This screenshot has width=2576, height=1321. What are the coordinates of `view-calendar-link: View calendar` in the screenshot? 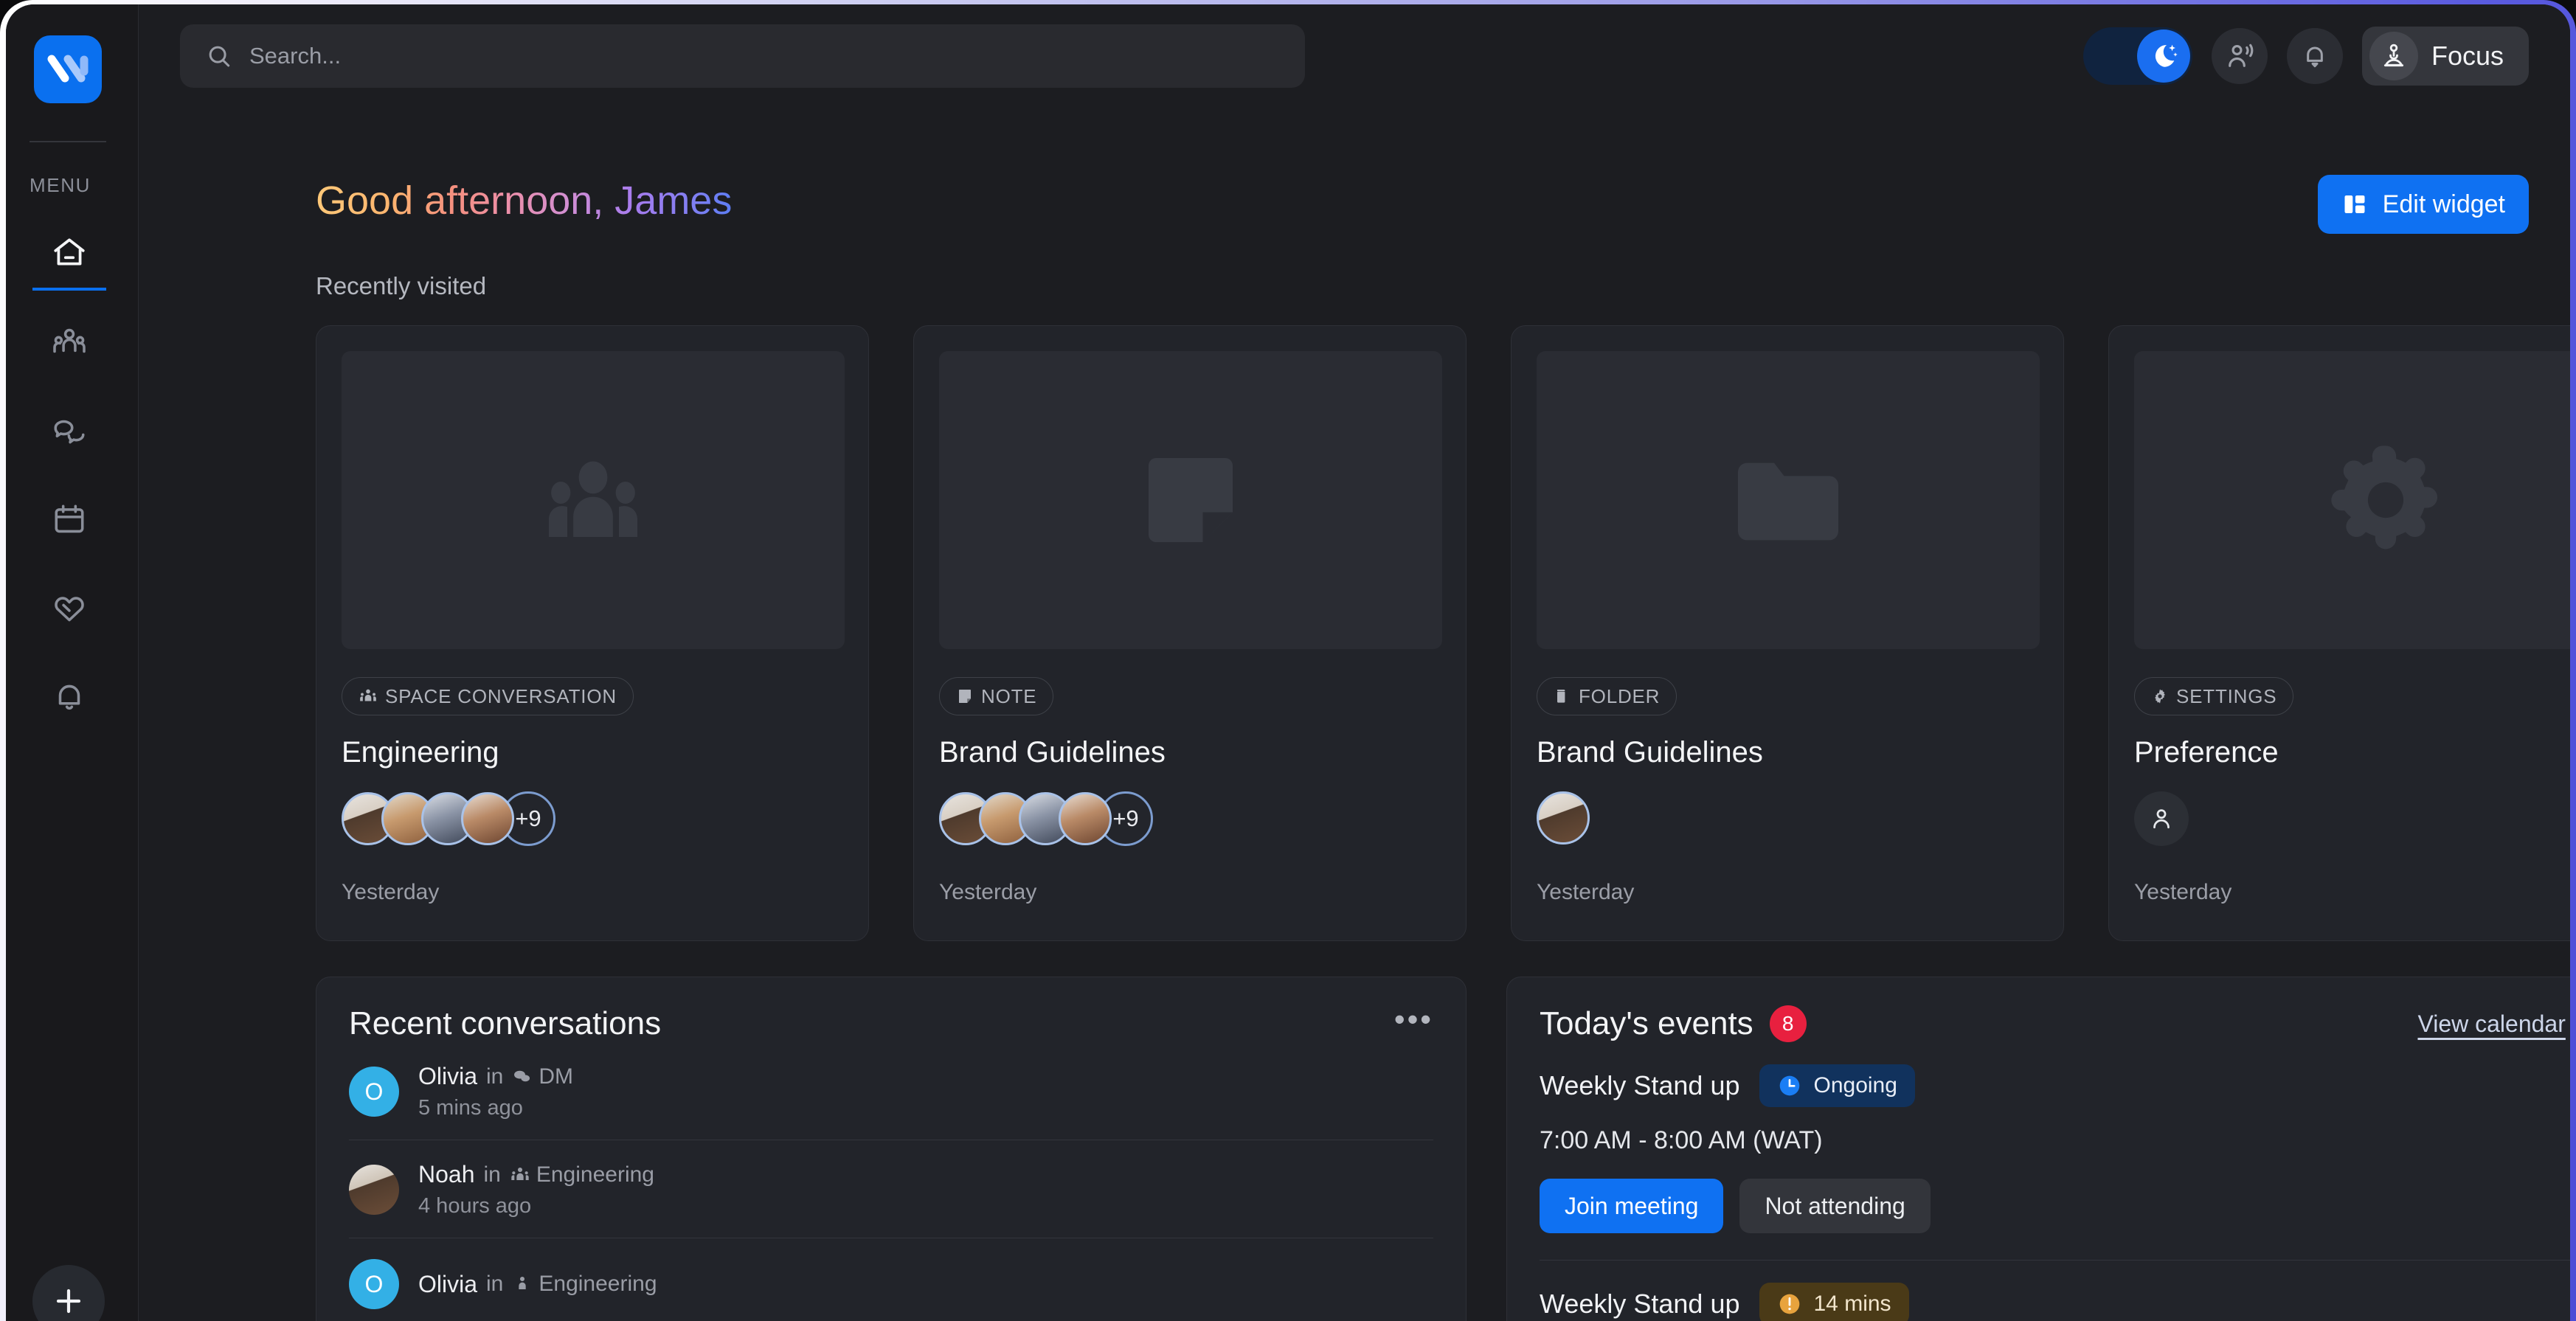 It's located at (2491, 1024).